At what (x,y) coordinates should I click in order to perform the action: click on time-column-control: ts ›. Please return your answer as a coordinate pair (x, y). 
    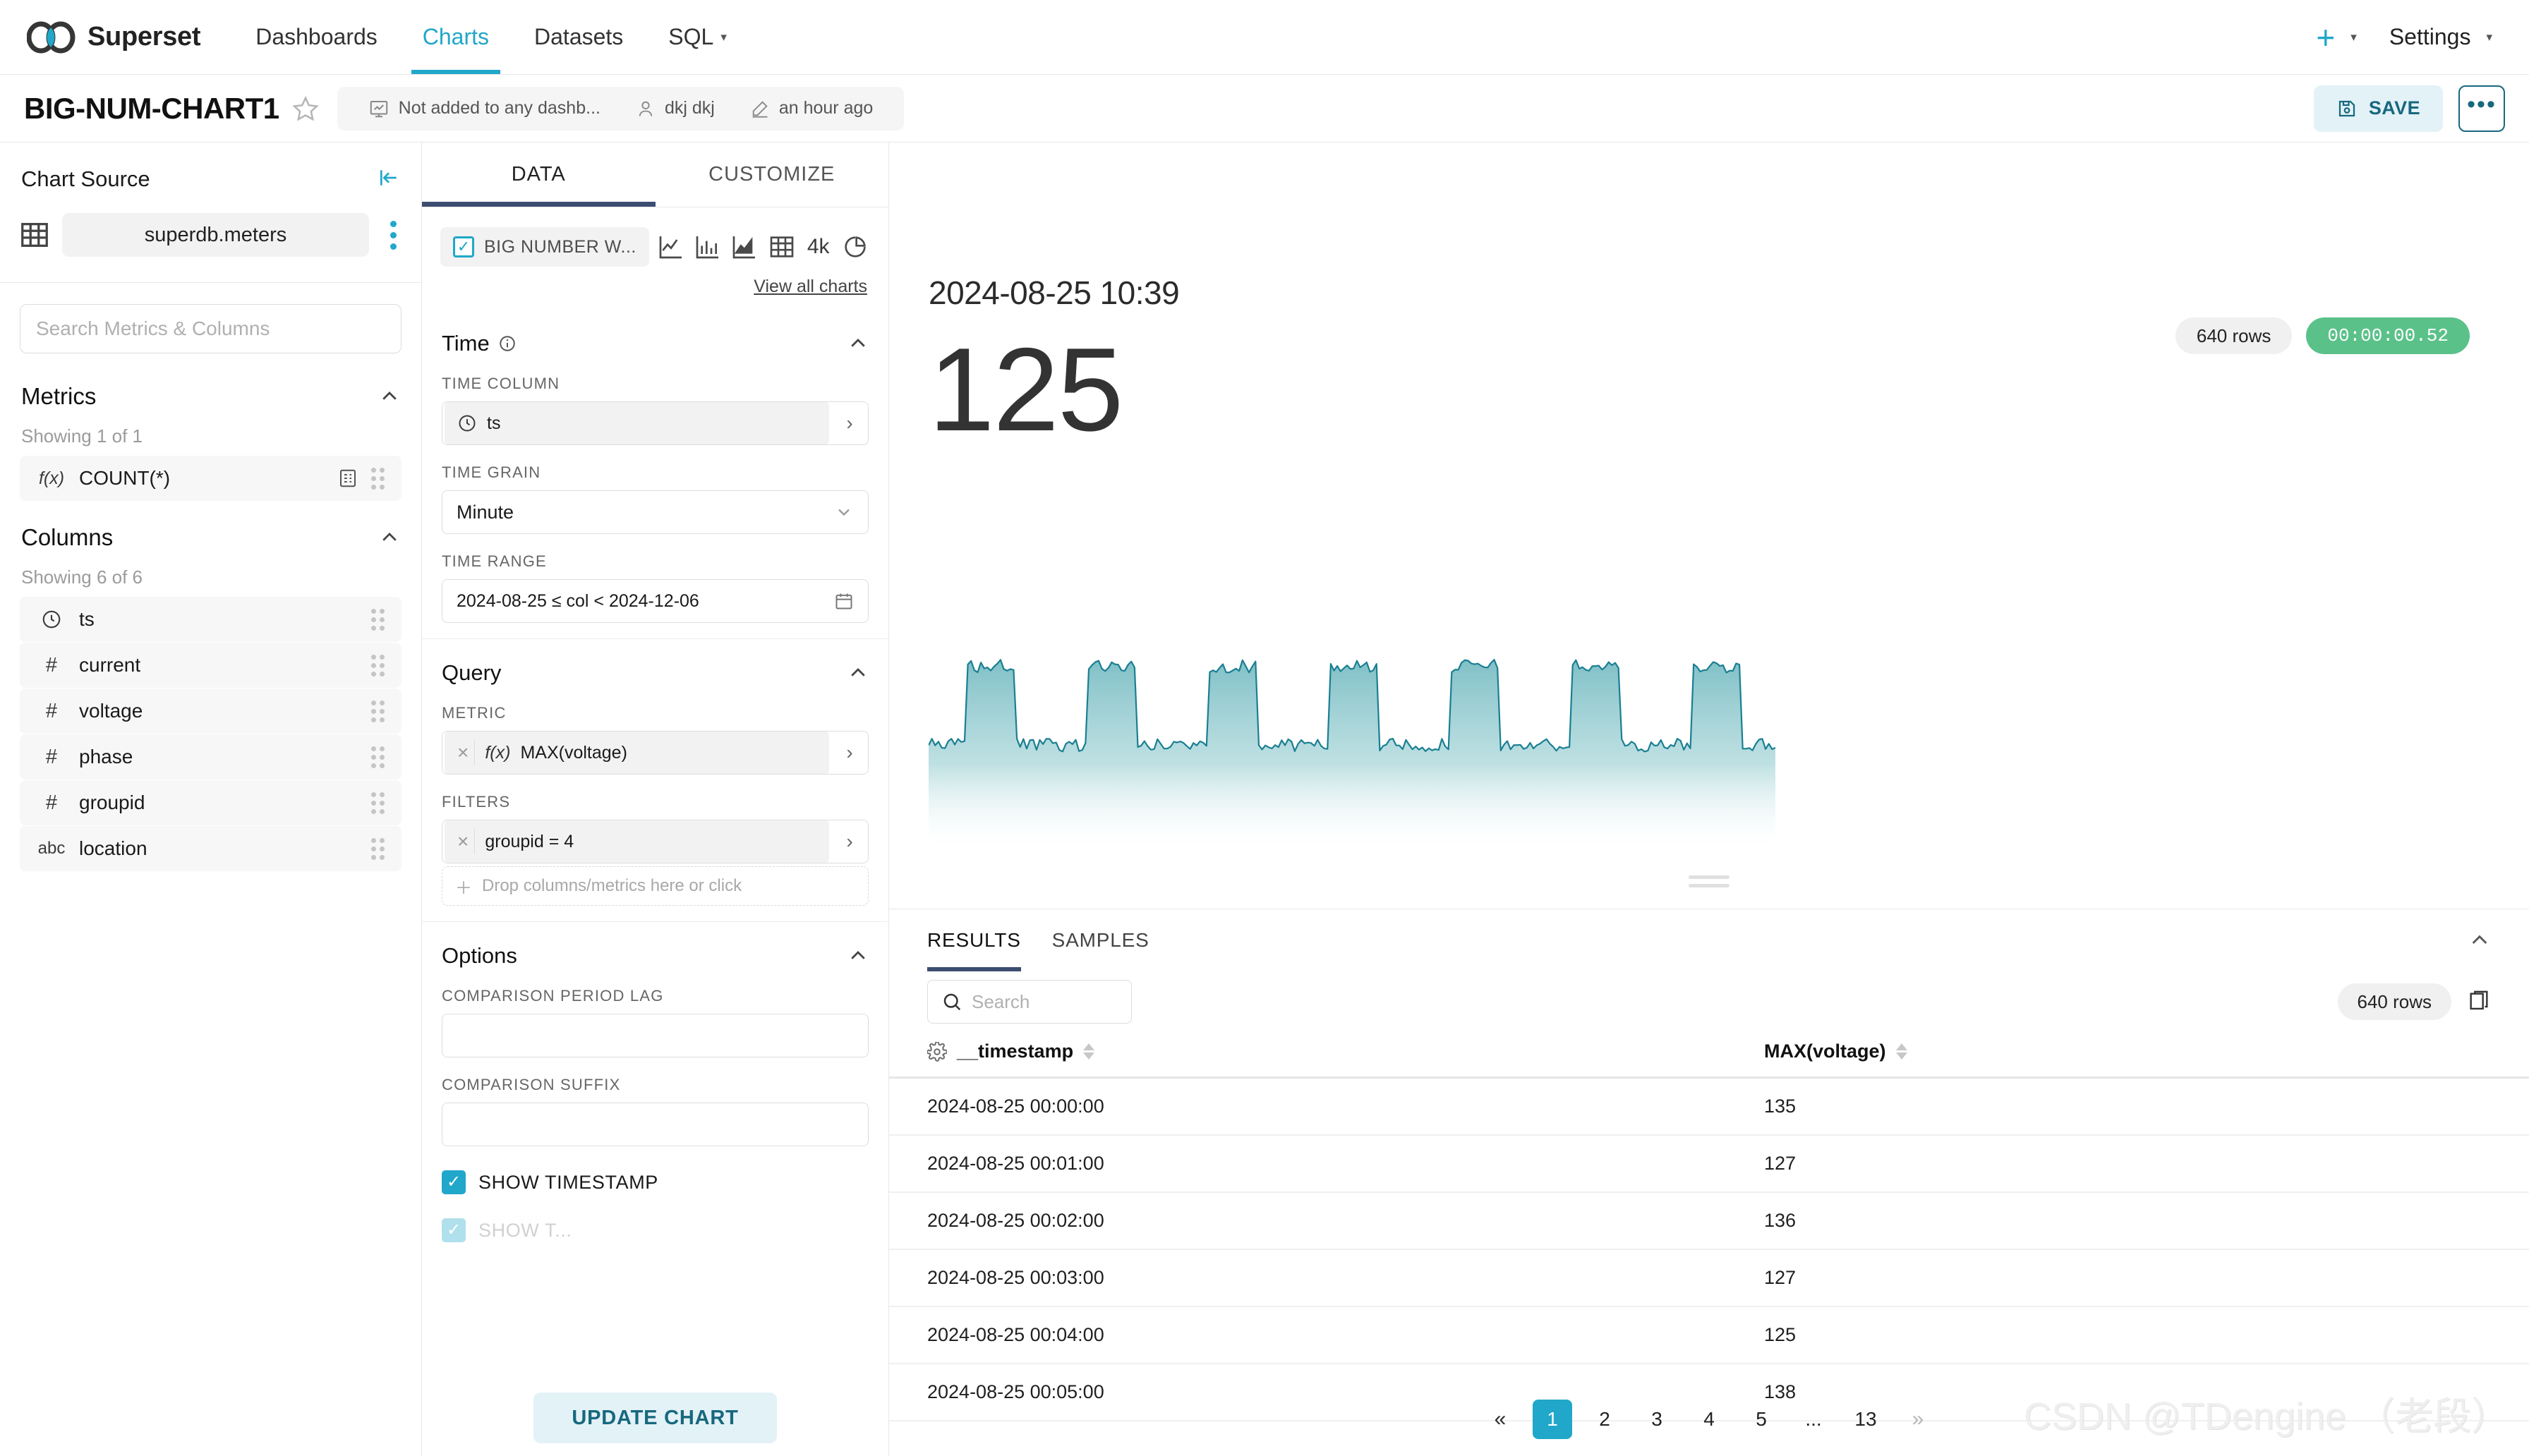
    Looking at the image, I should click on (655, 423).